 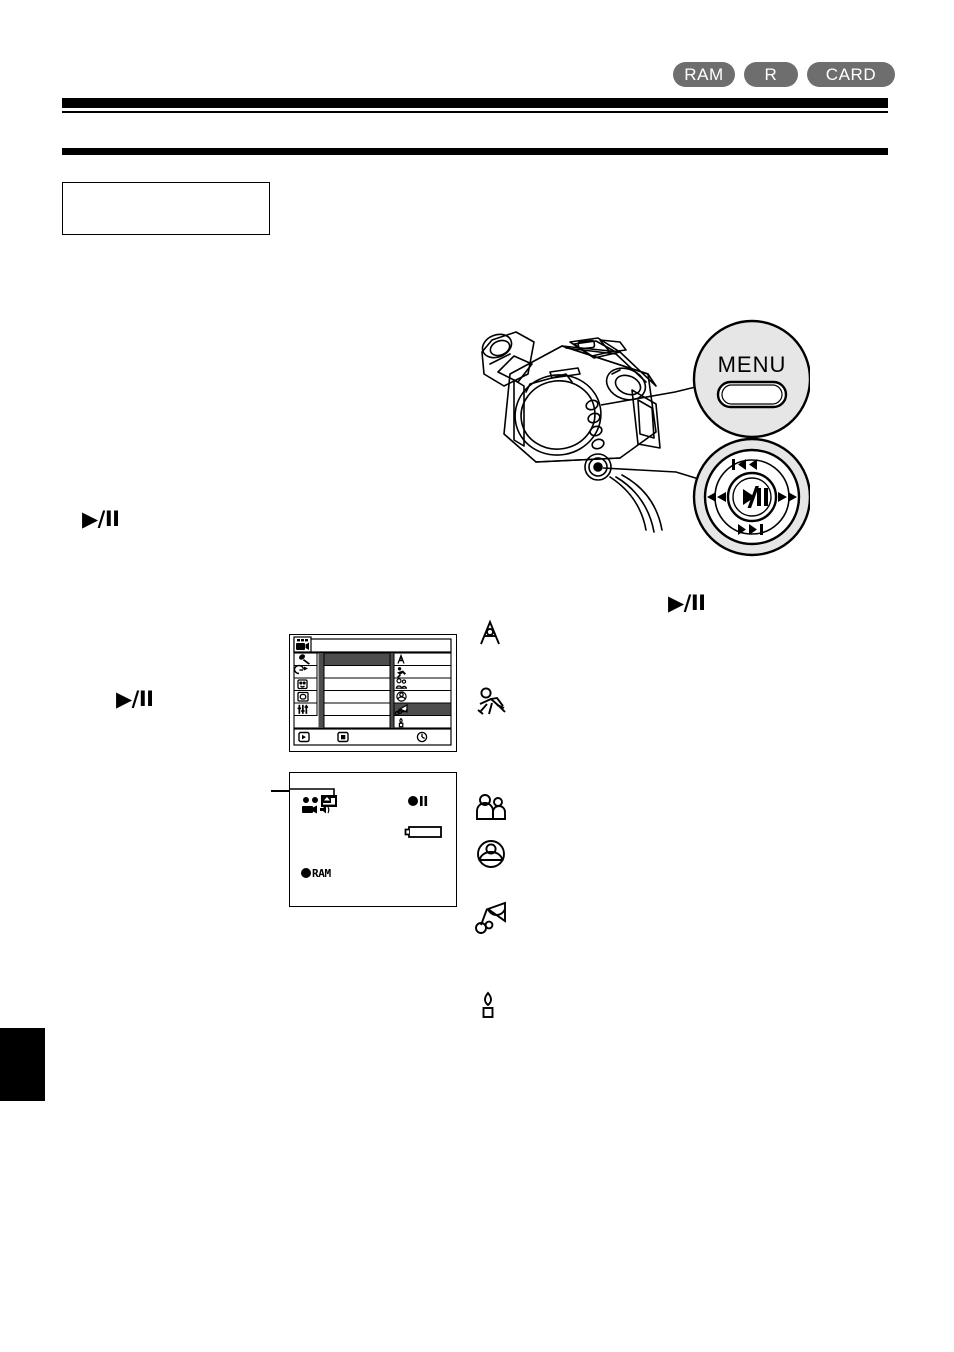 I want to click on camcorder-status-screen: RAM, so click(x=373, y=839).